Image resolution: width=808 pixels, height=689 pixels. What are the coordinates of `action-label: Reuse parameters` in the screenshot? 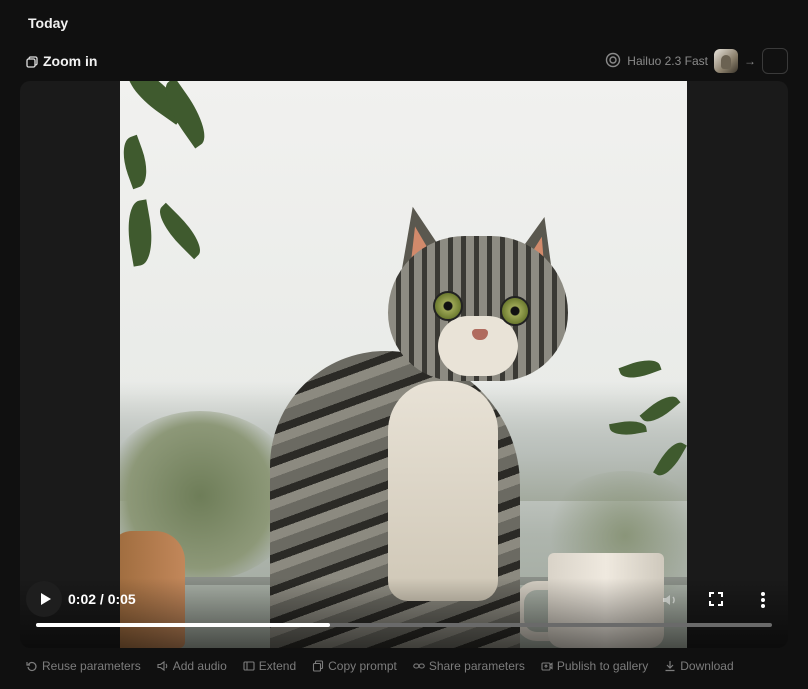 It's located at (91, 666).